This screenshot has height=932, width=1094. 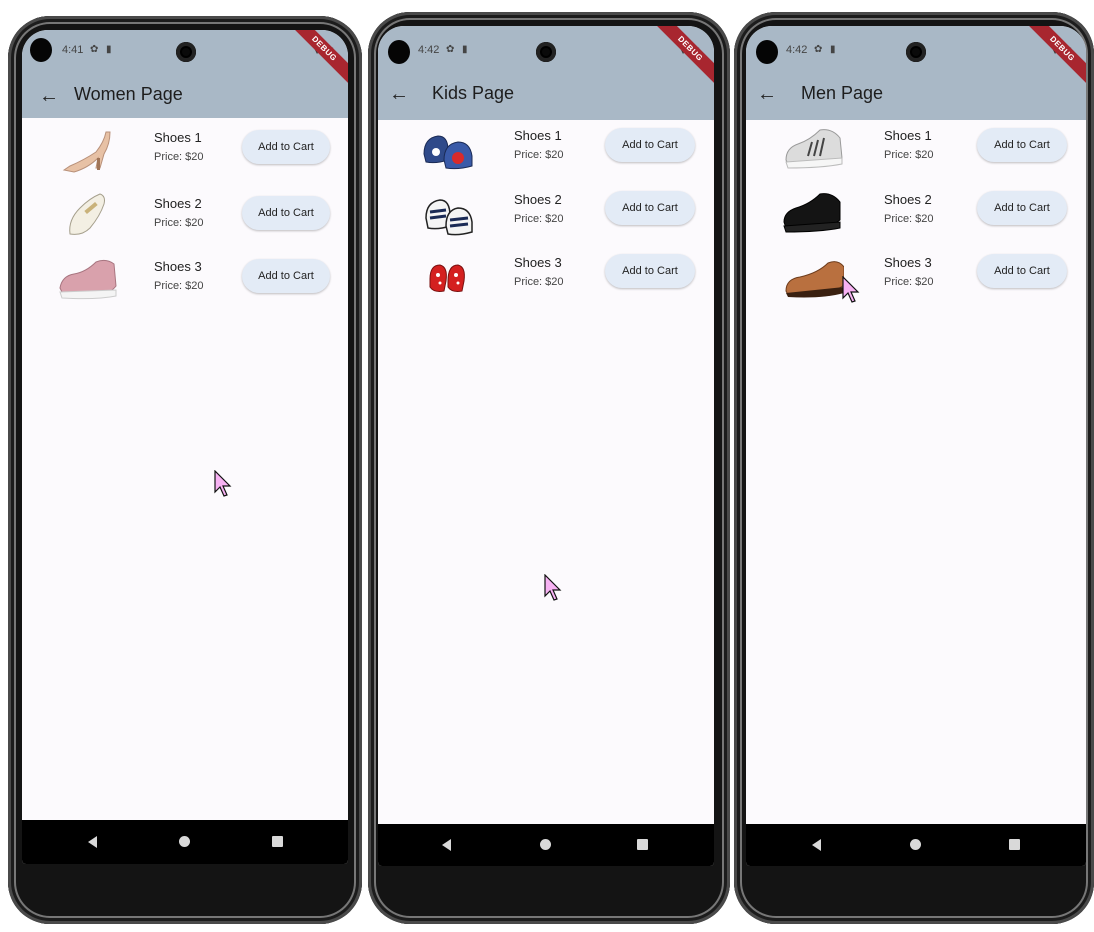 I want to click on pink-sneaker-icon, so click(x=88, y=279).